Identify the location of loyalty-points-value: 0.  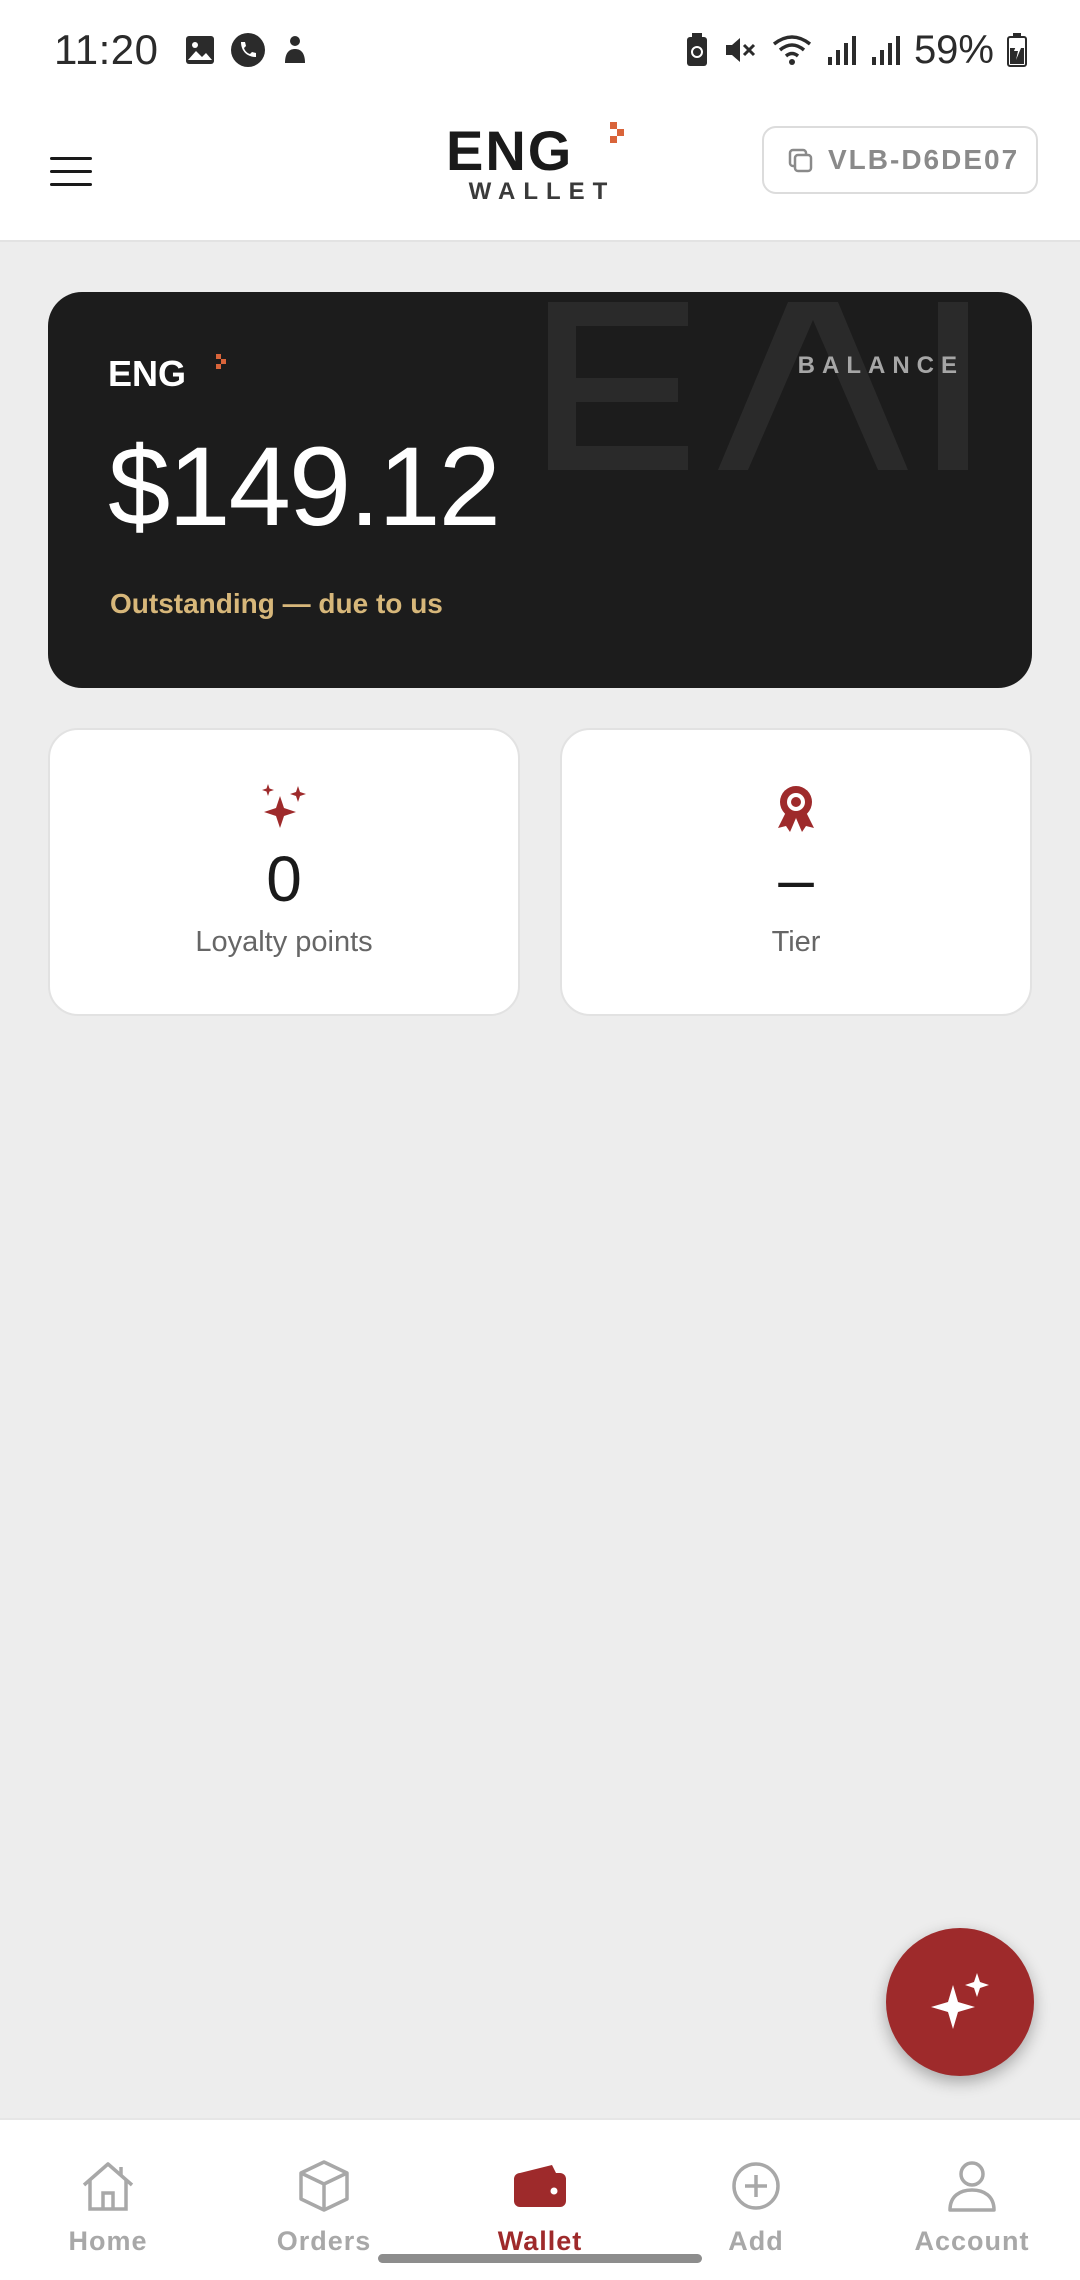
(284, 879).